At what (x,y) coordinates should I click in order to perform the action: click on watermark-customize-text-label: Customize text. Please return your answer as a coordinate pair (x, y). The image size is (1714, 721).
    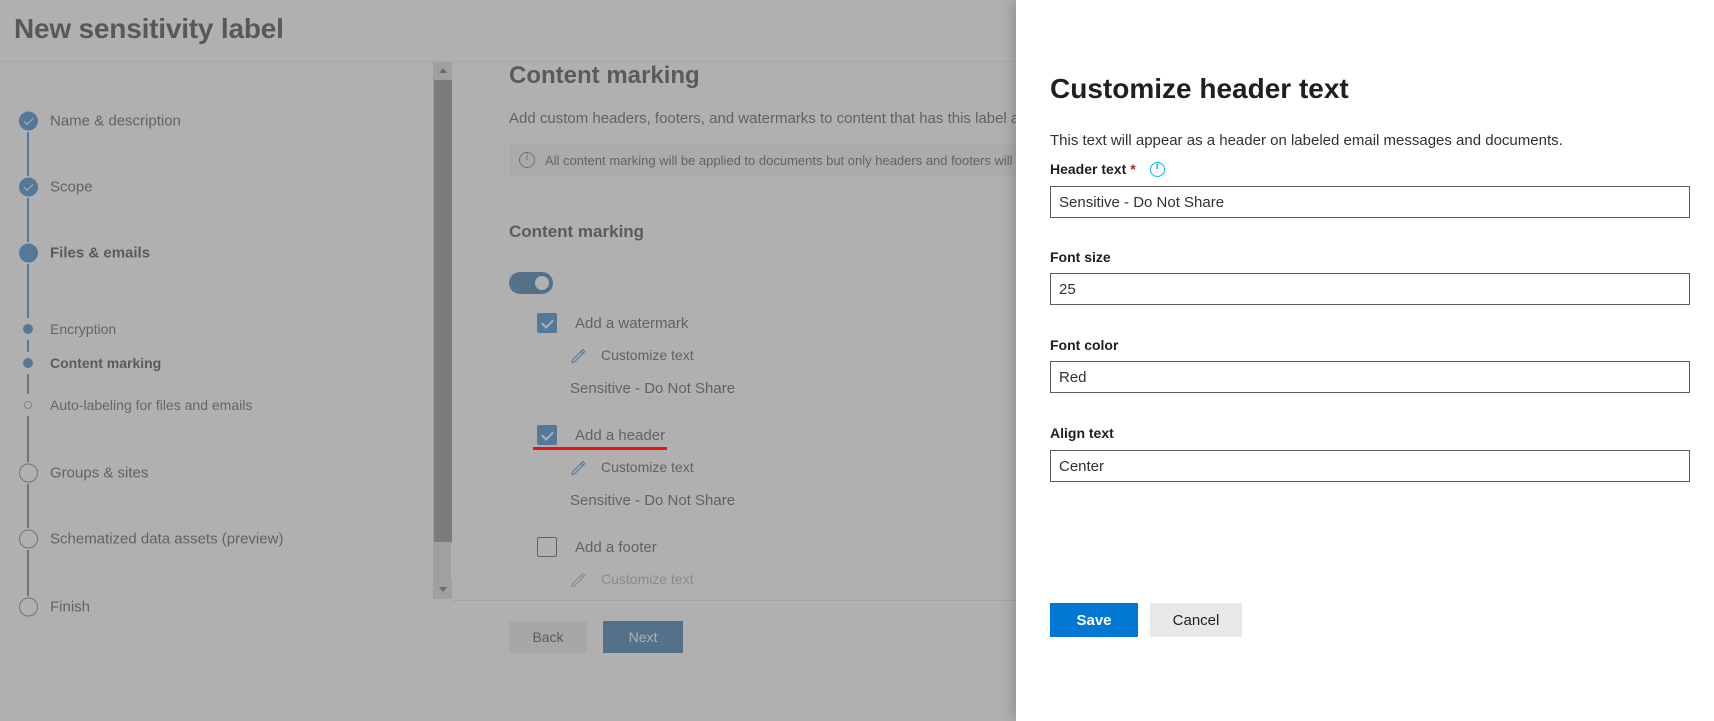
    Looking at the image, I should click on (647, 355).